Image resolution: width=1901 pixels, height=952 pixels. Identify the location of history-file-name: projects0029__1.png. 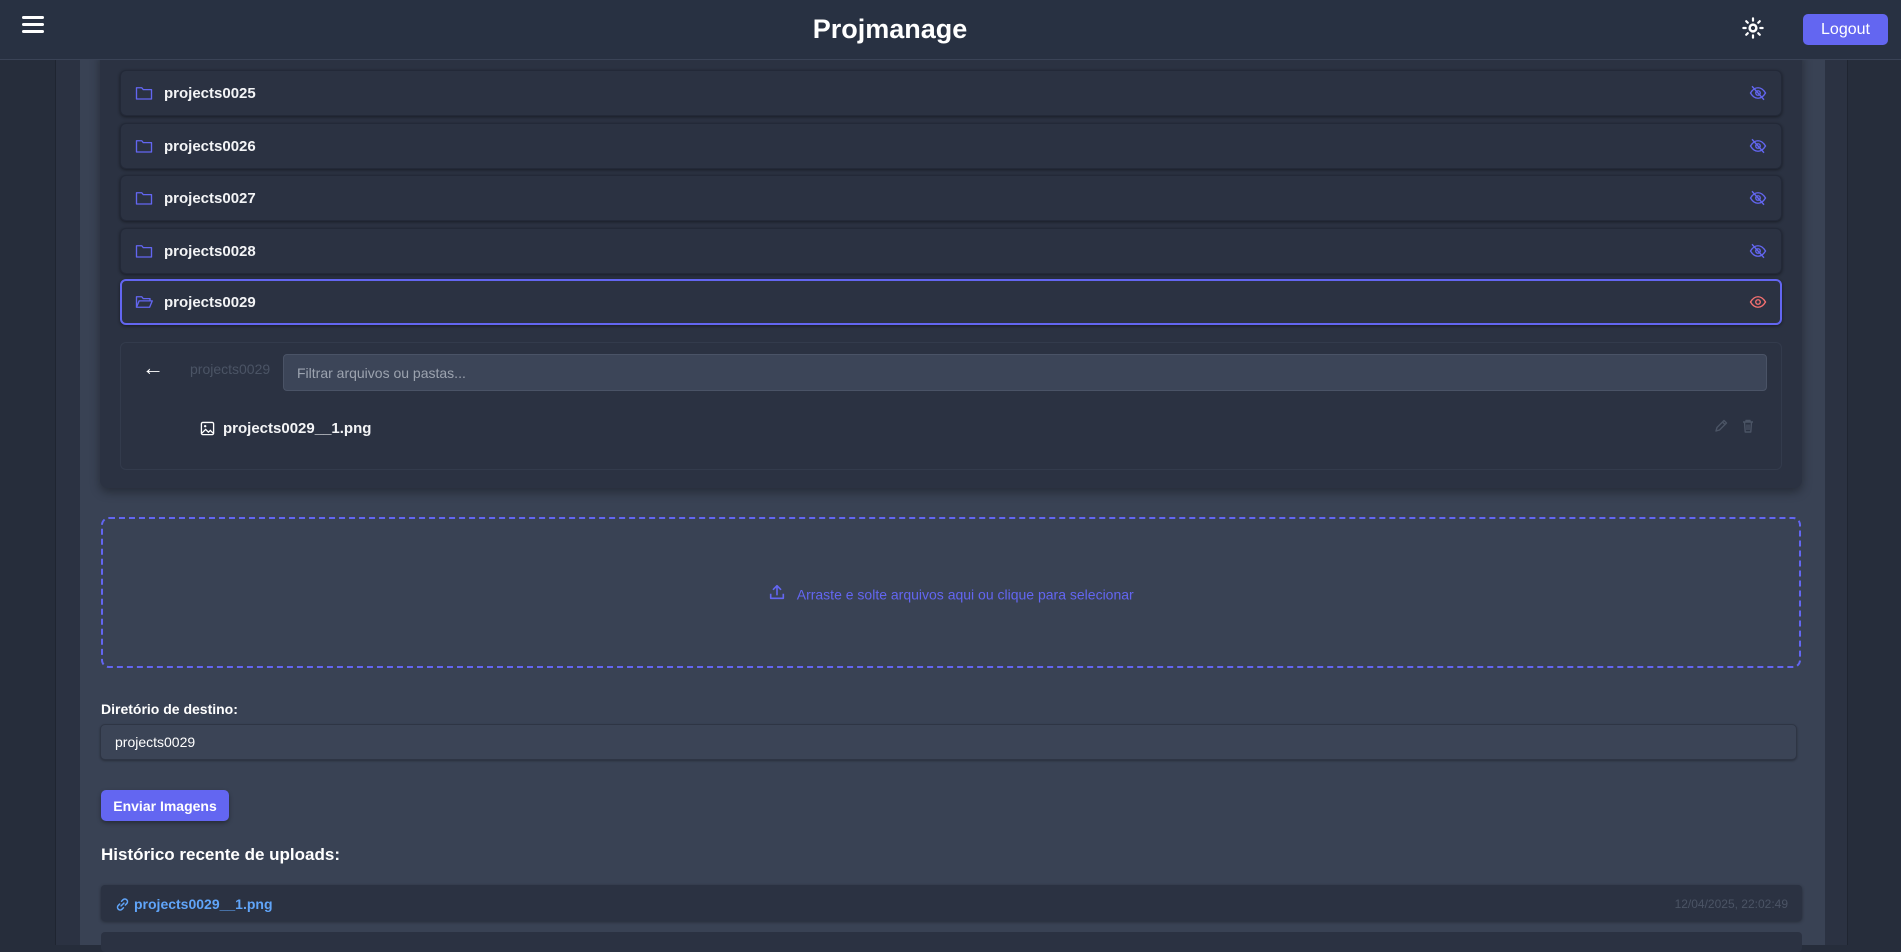
(203, 904).